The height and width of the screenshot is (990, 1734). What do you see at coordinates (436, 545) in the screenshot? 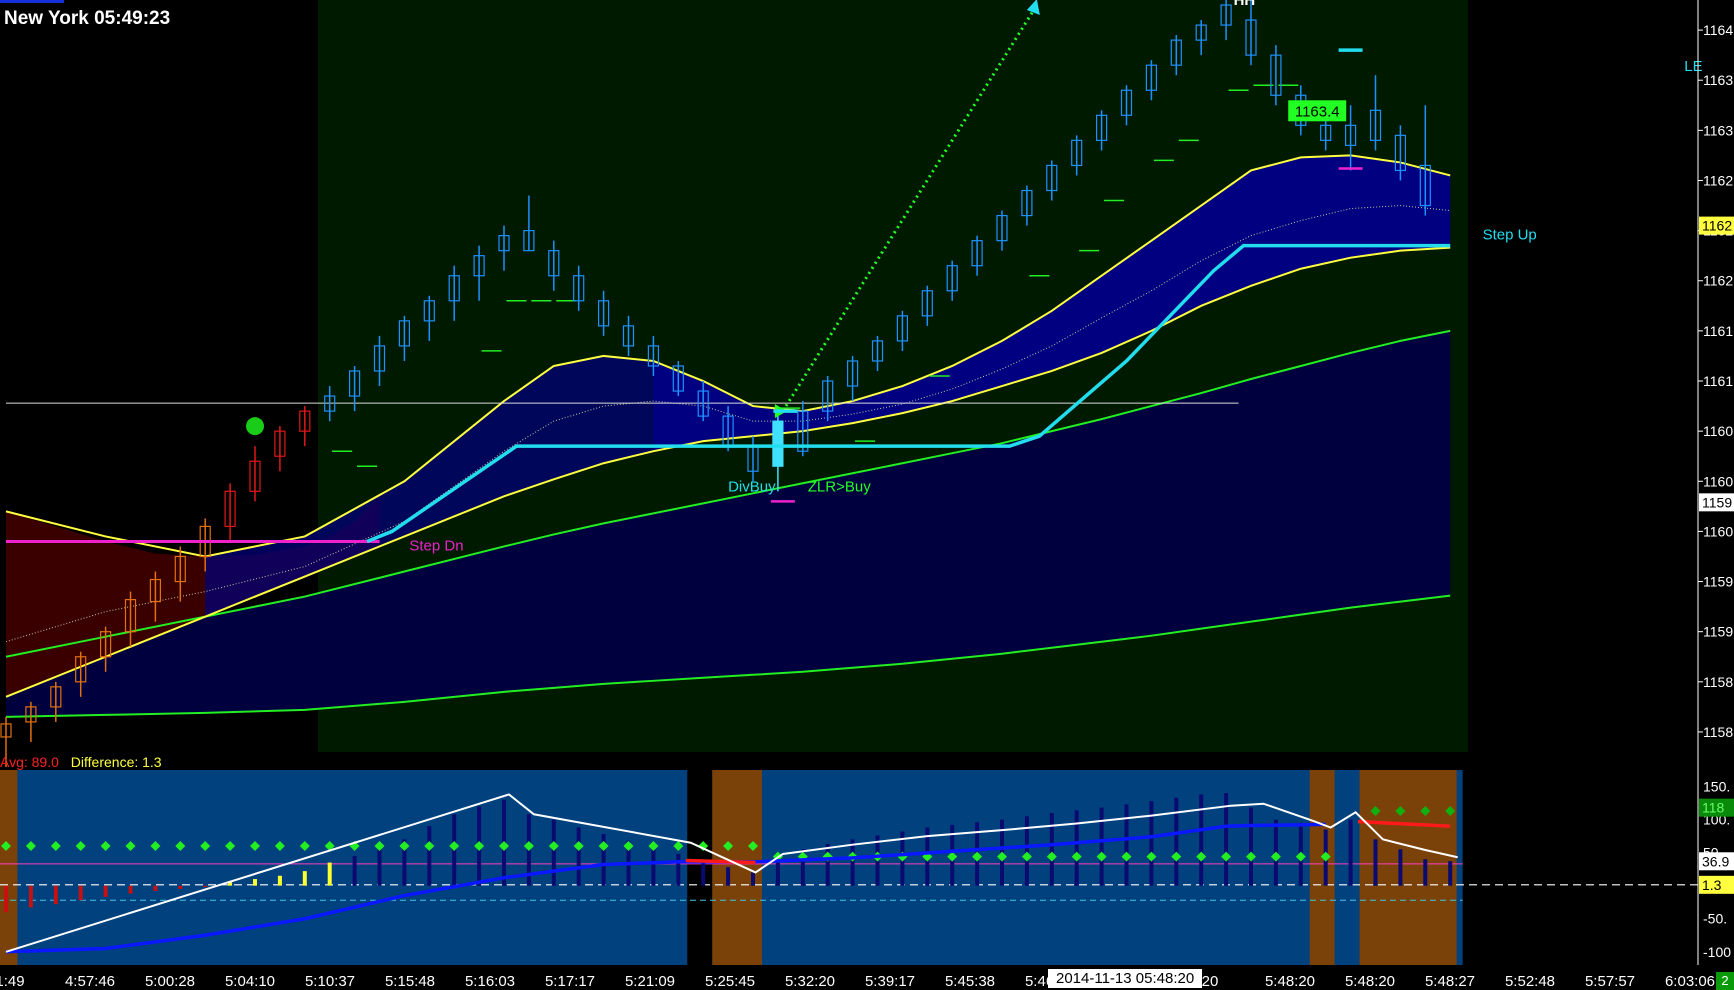
I see `annotation-label: Step Dn` at bounding box center [436, 545].